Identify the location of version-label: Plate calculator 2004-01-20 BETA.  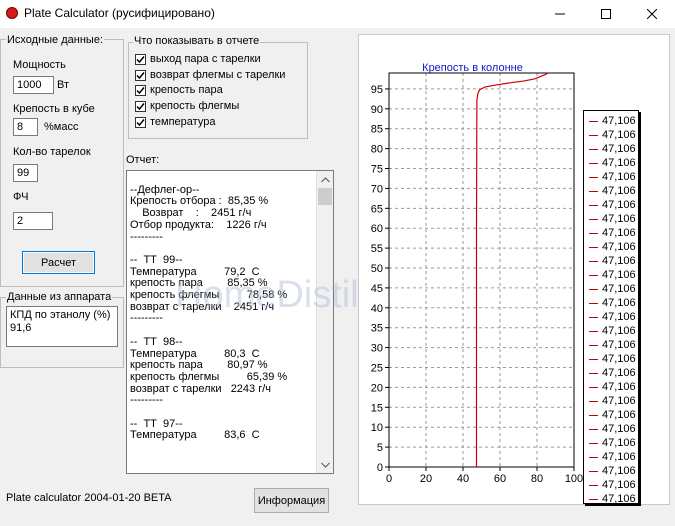
(89, 498).